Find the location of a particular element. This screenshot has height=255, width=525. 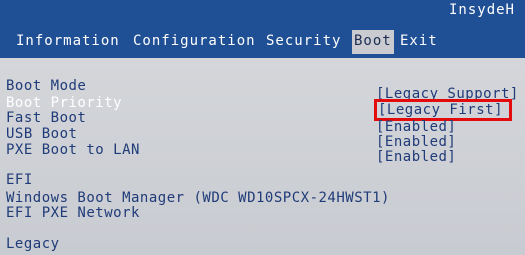

efi-heading: EFI is located at coordinates (19, 180).